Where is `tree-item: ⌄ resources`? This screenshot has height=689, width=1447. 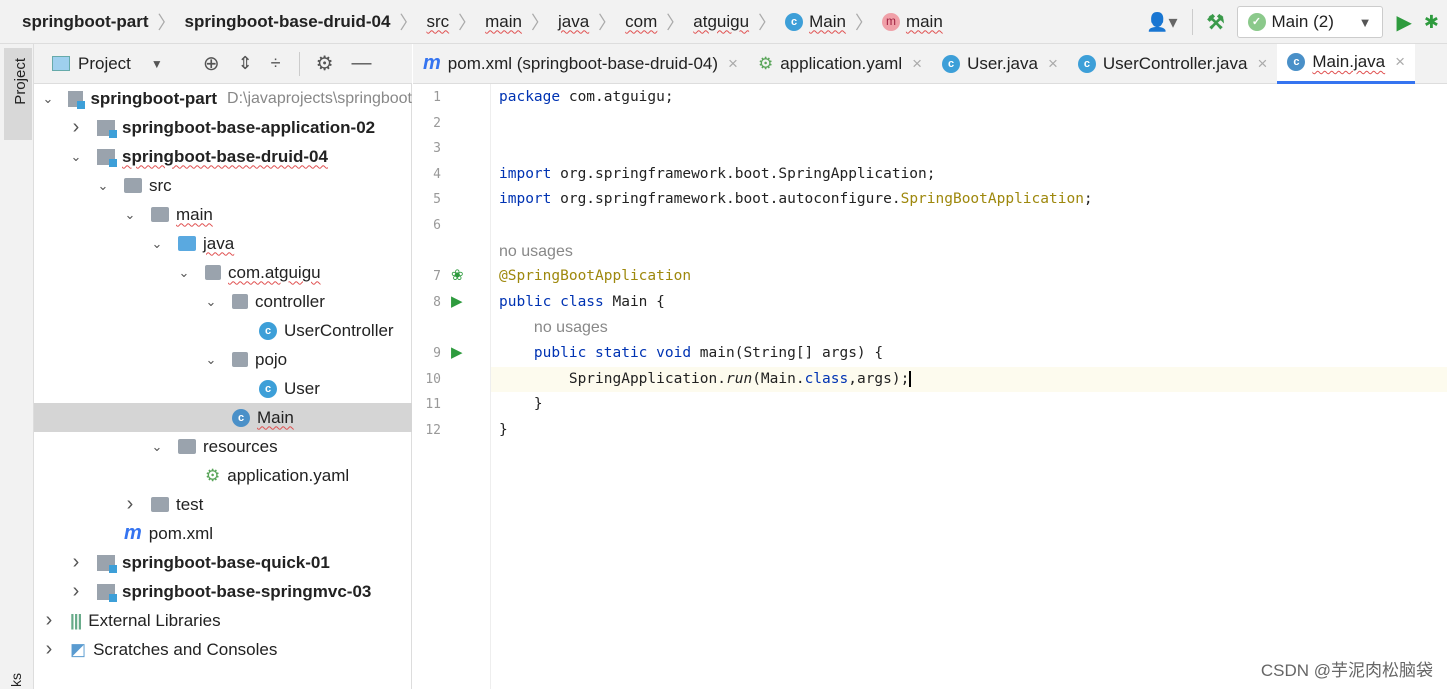
tree-item: ⌄ resources is located at coordinates (223, 446).